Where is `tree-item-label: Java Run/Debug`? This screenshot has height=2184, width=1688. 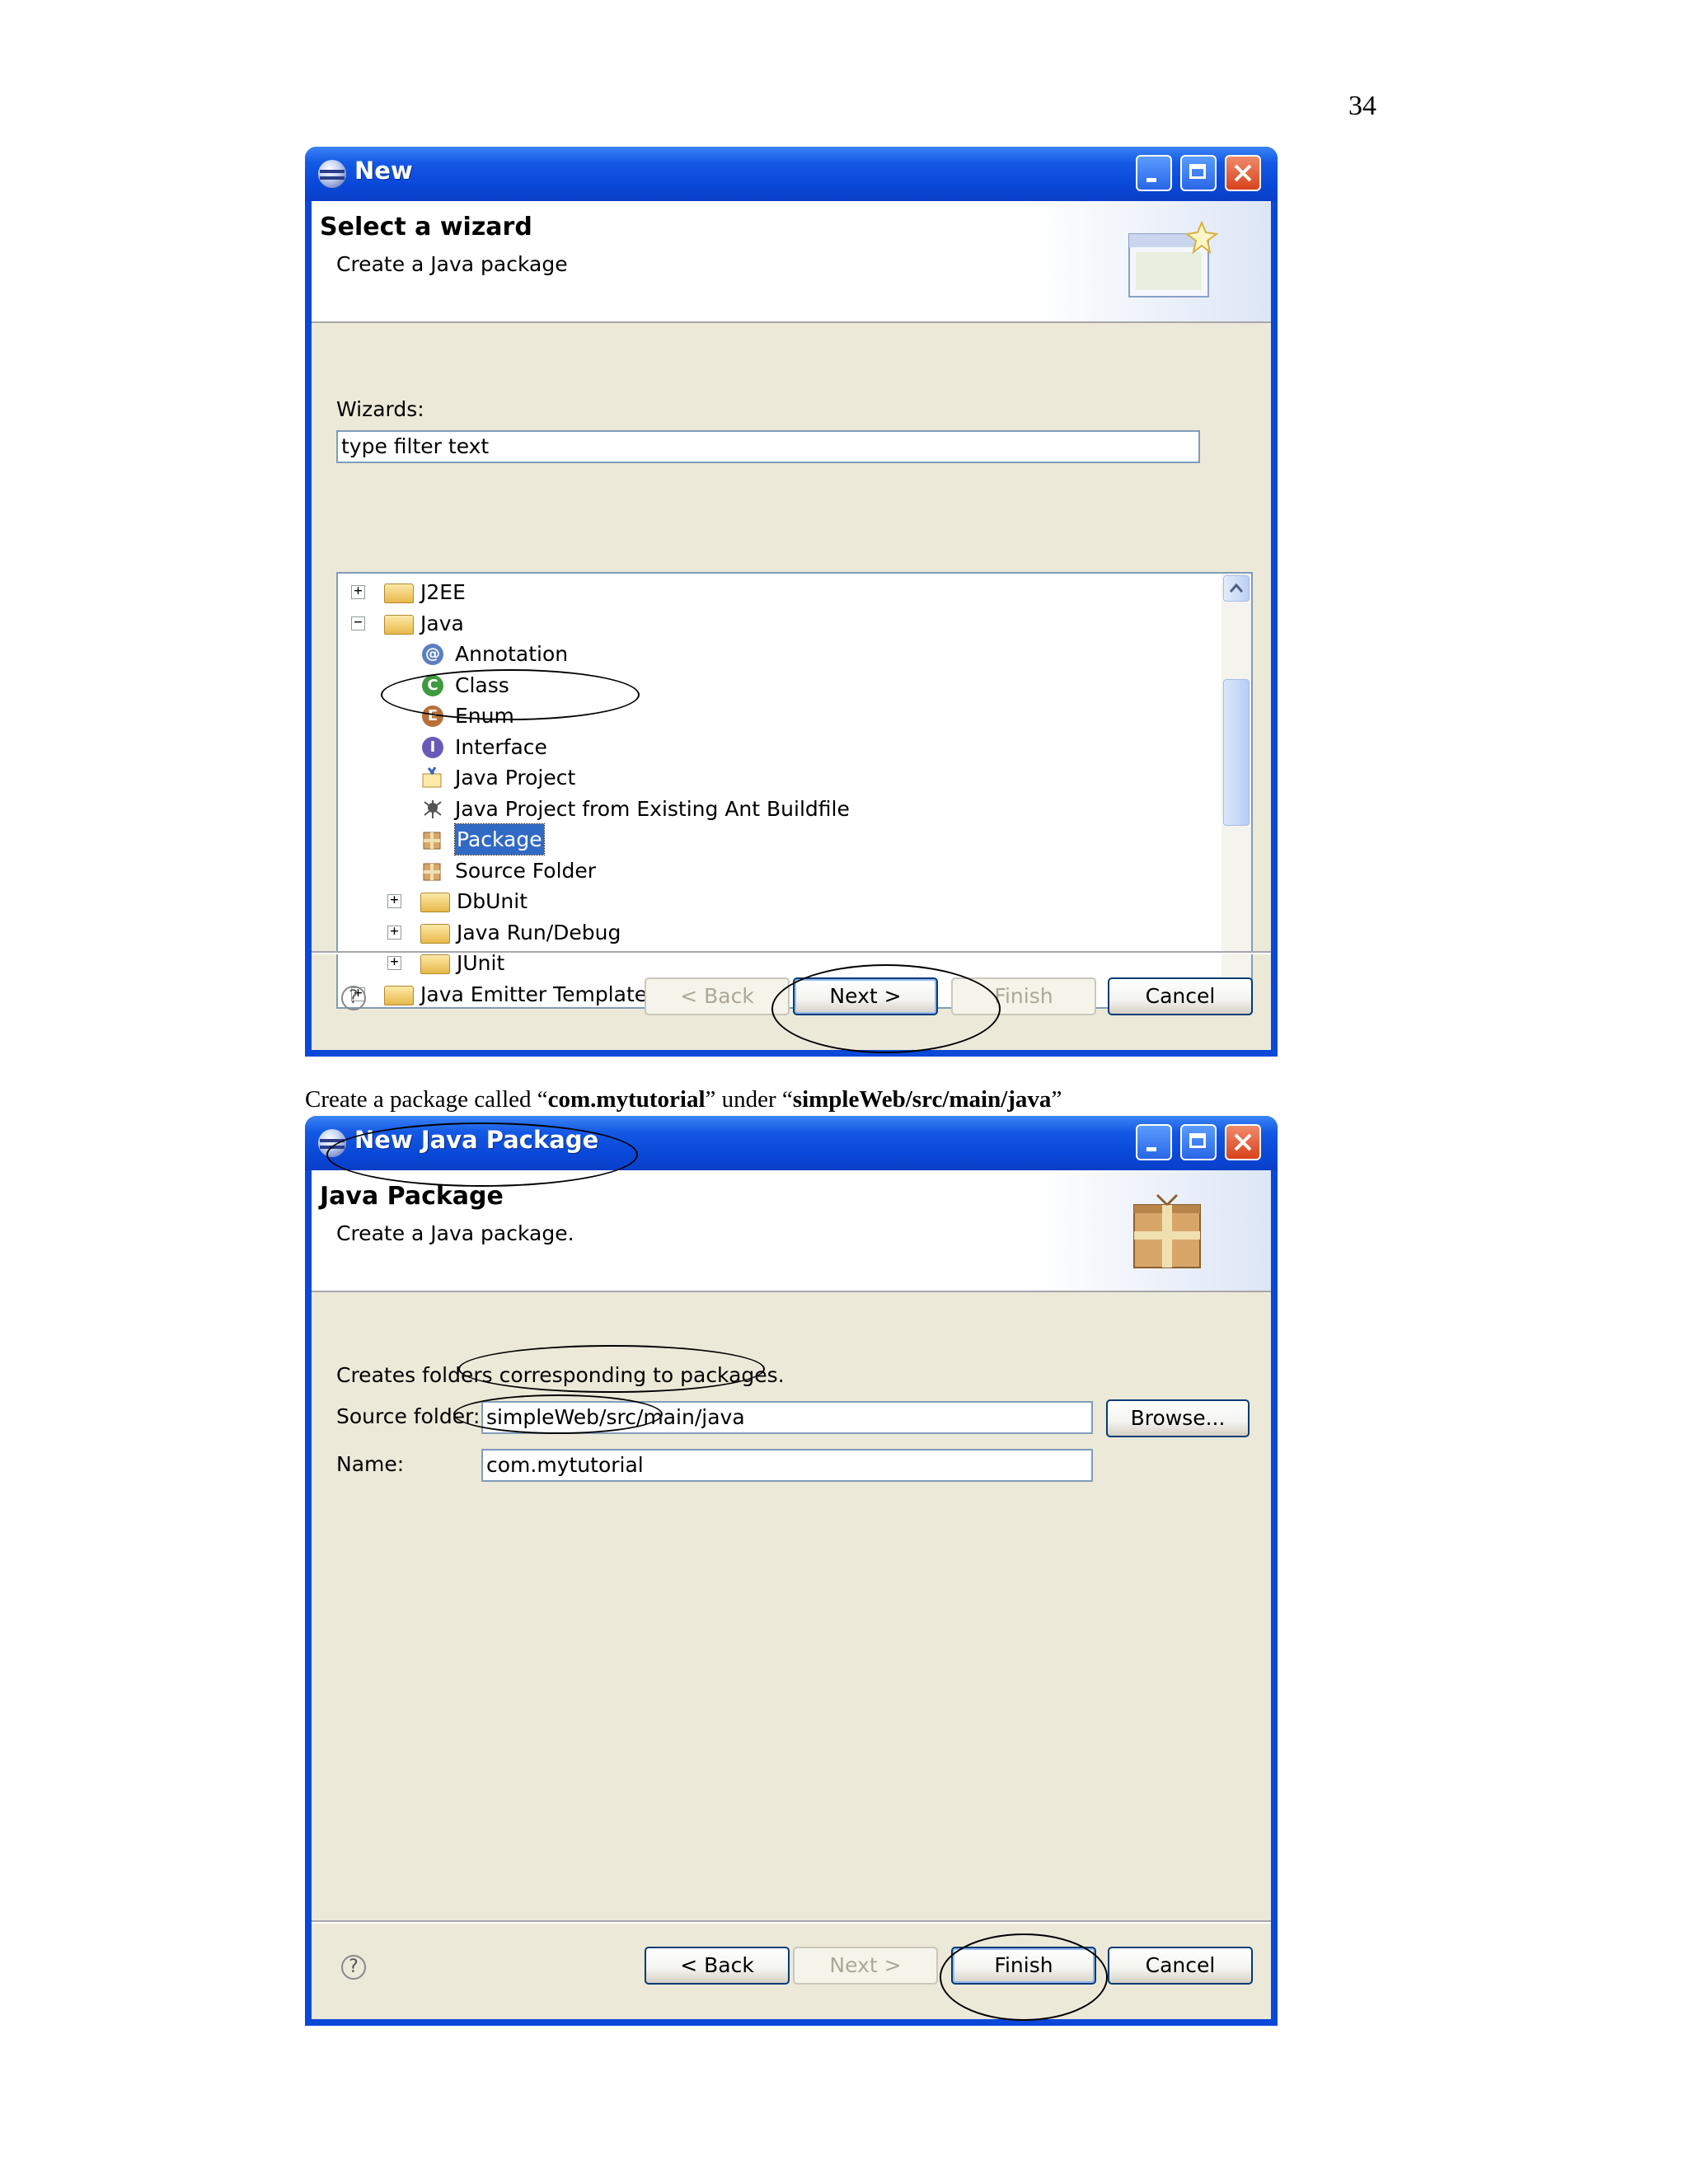
tree-item-label: Java Run/Debug is located at coordinates (539, 932).